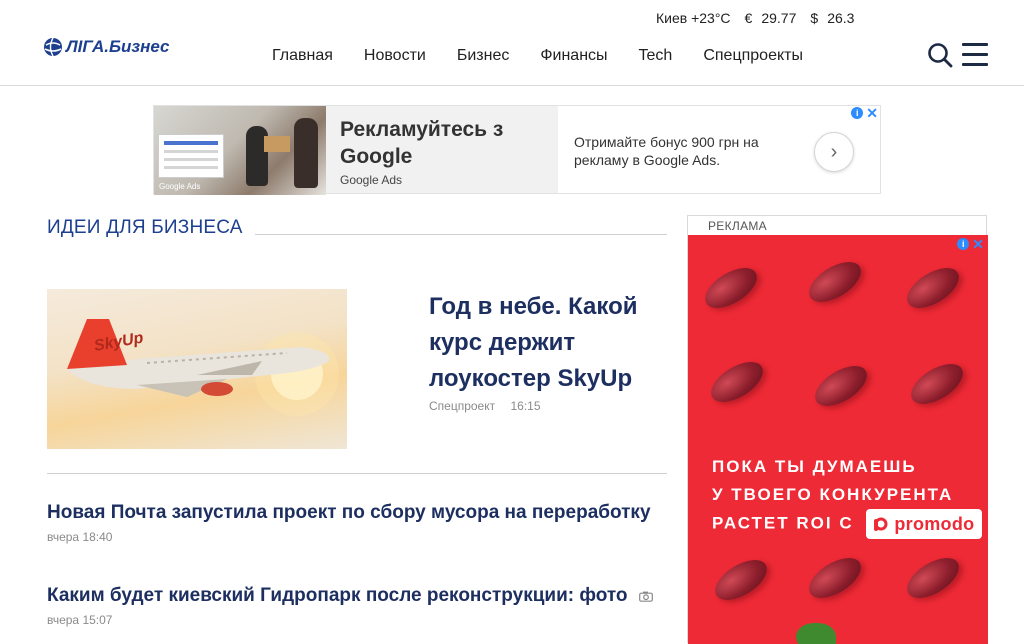 The image size is (1024, 644). Describe the element at coordinates (753, 56) in the screenshot. I see `nav-item-specprojects: Спецпроекты` at that location.